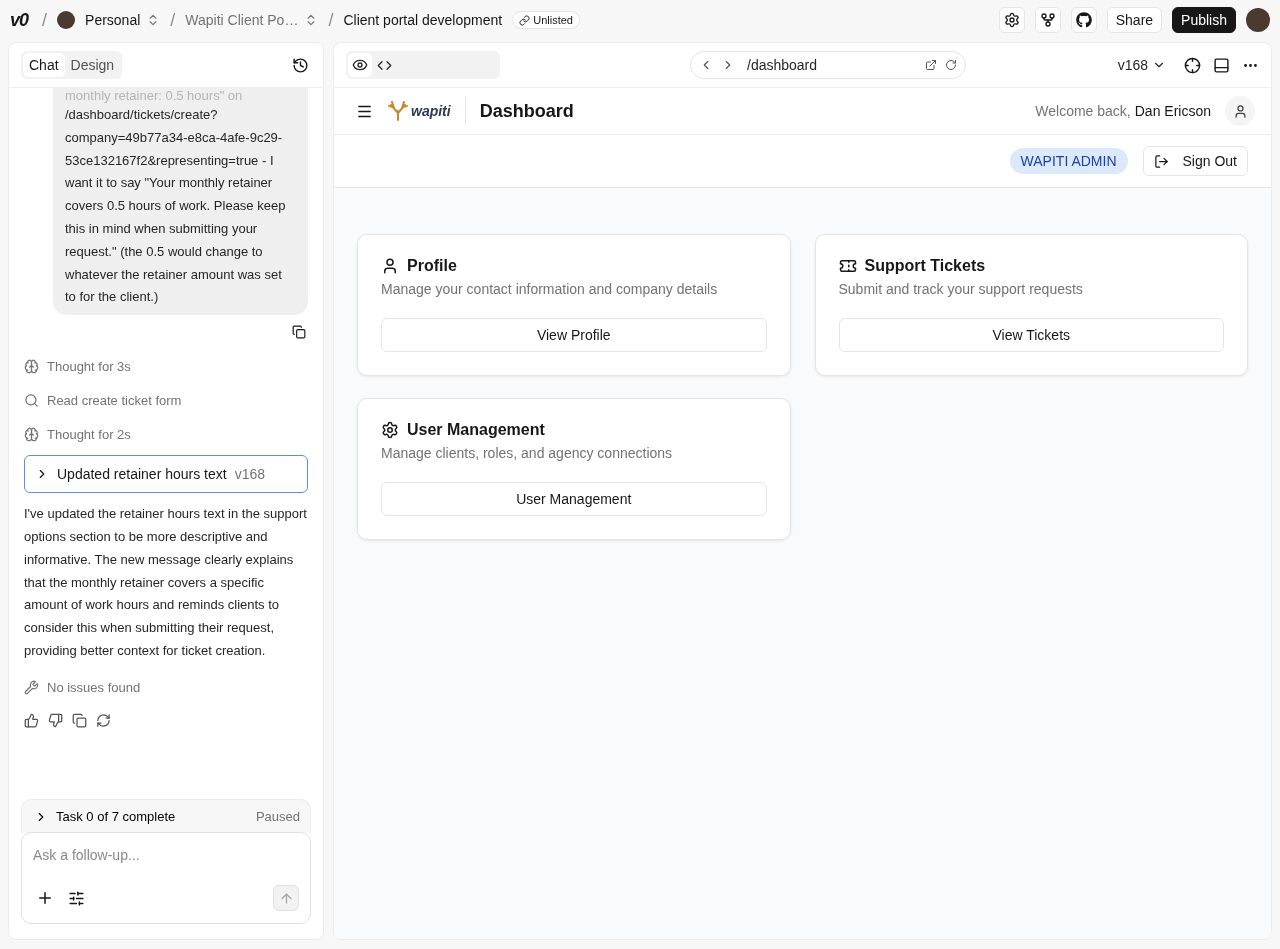 Image resolution: width=1280 pixels, height=949 pixels. I want to click on sign-out-icon, so click(1161, 161).